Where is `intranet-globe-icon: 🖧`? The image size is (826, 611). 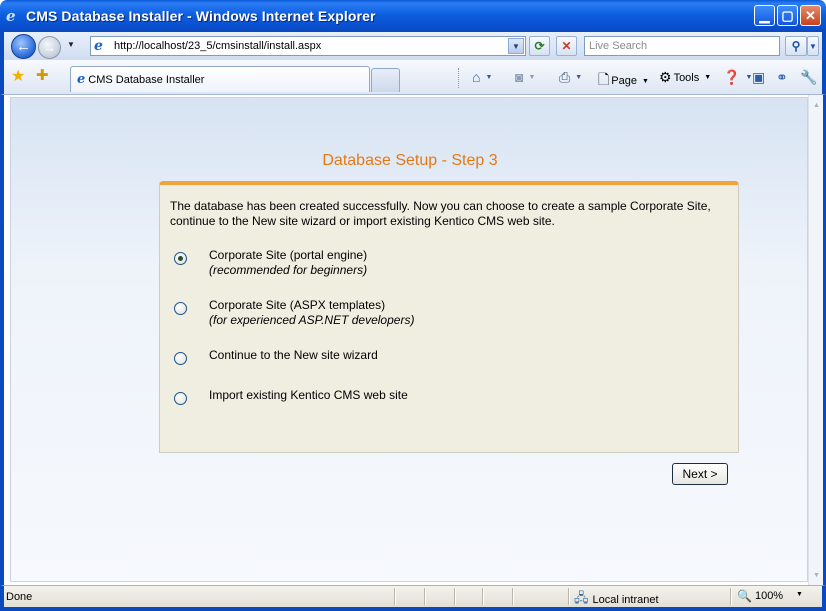 intranet-globe-icon: 🖧 is located at coordinates (581, 597).